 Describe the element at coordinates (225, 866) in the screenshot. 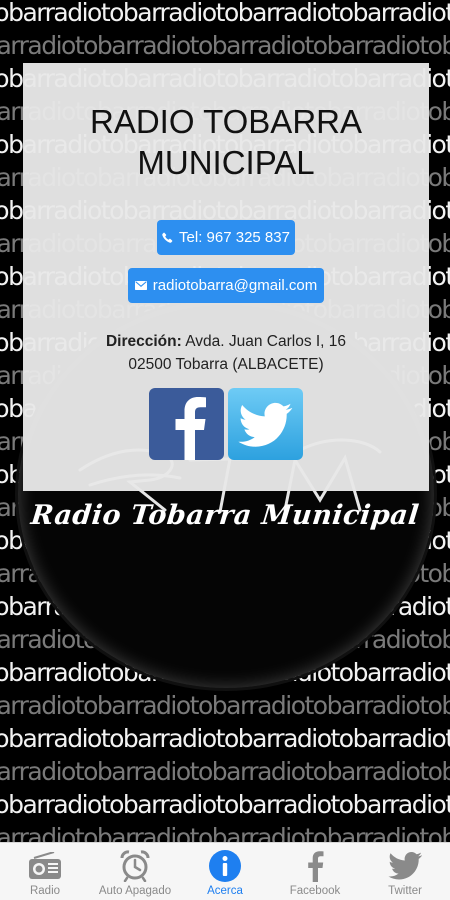

I see `info-icon` at that location.